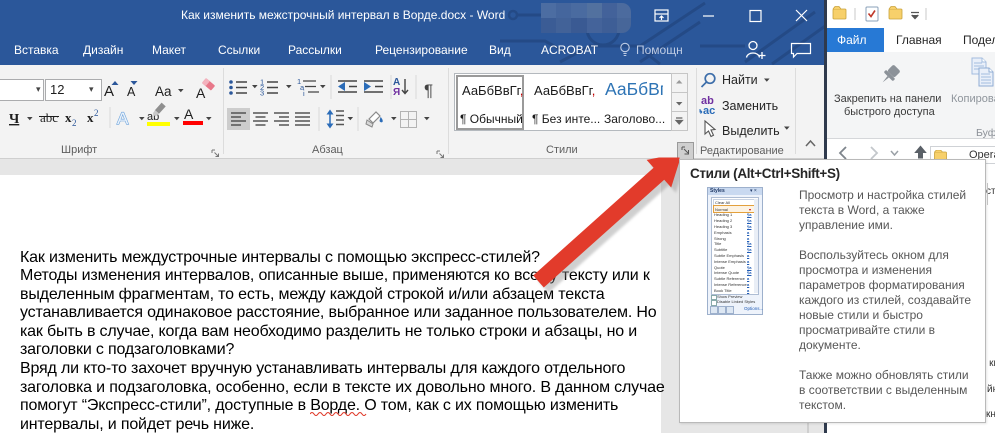 Image resolution: width=995 pixels, height=434 pixels. I want to click on svg-text: Aa, so click(163, 91).